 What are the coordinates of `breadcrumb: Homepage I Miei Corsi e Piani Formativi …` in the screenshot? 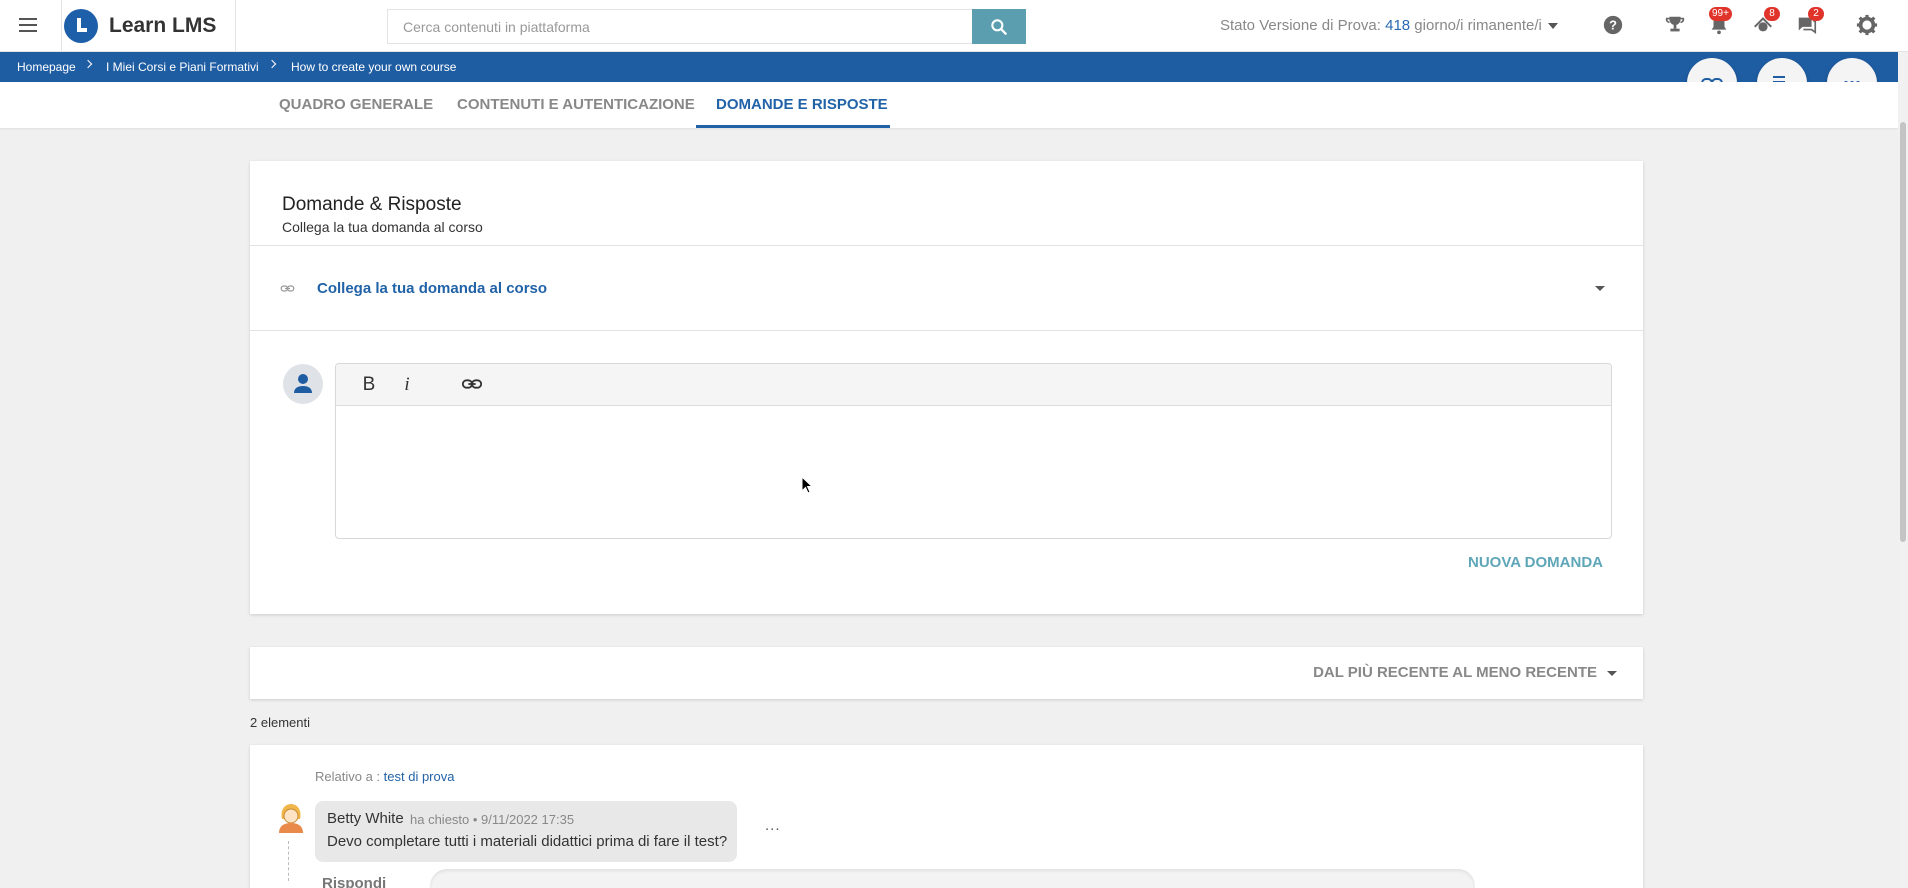 It's located at (949, 67).